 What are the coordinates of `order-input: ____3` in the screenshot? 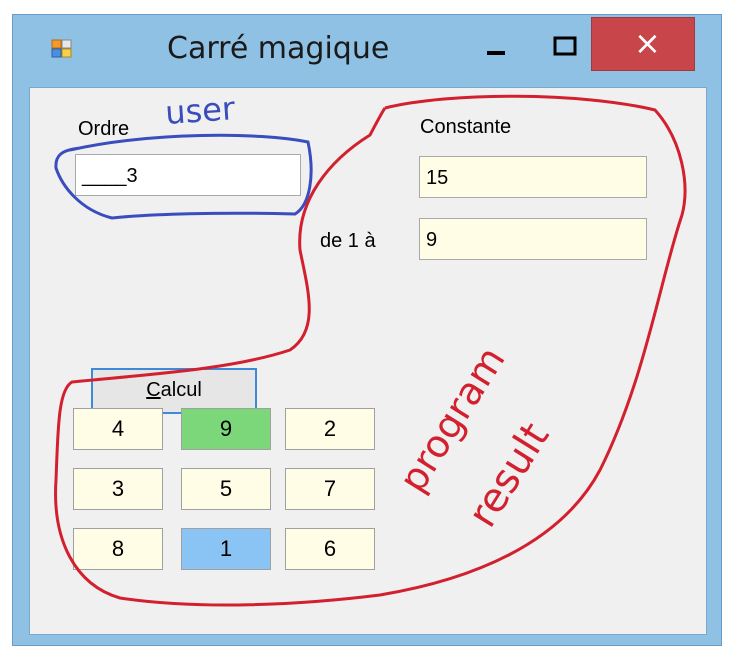 It's located at (188, 175).